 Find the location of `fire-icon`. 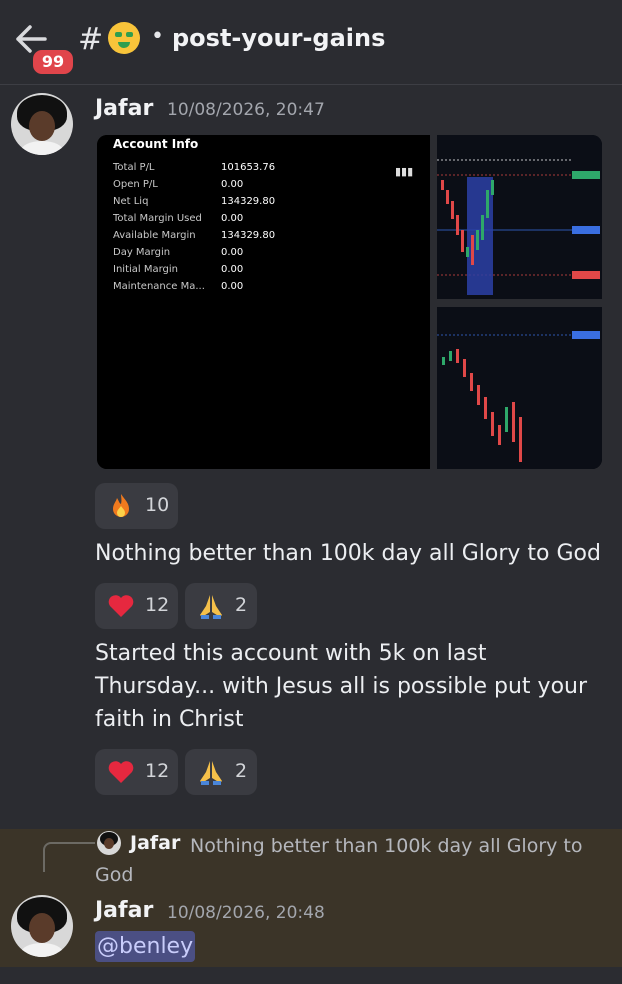

fire-icon is located at coordinates (121, 505).